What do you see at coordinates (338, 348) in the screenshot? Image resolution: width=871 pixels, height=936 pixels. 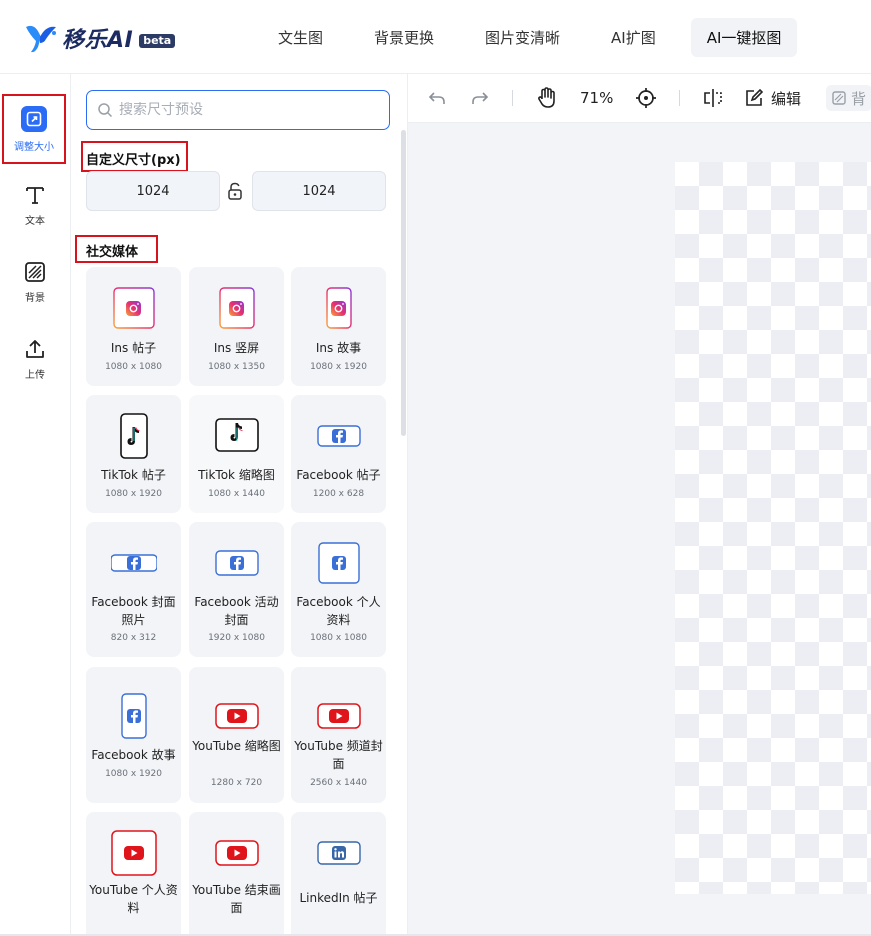 I see `preset-name: Ins 故事` at bounding box center [338, 348].